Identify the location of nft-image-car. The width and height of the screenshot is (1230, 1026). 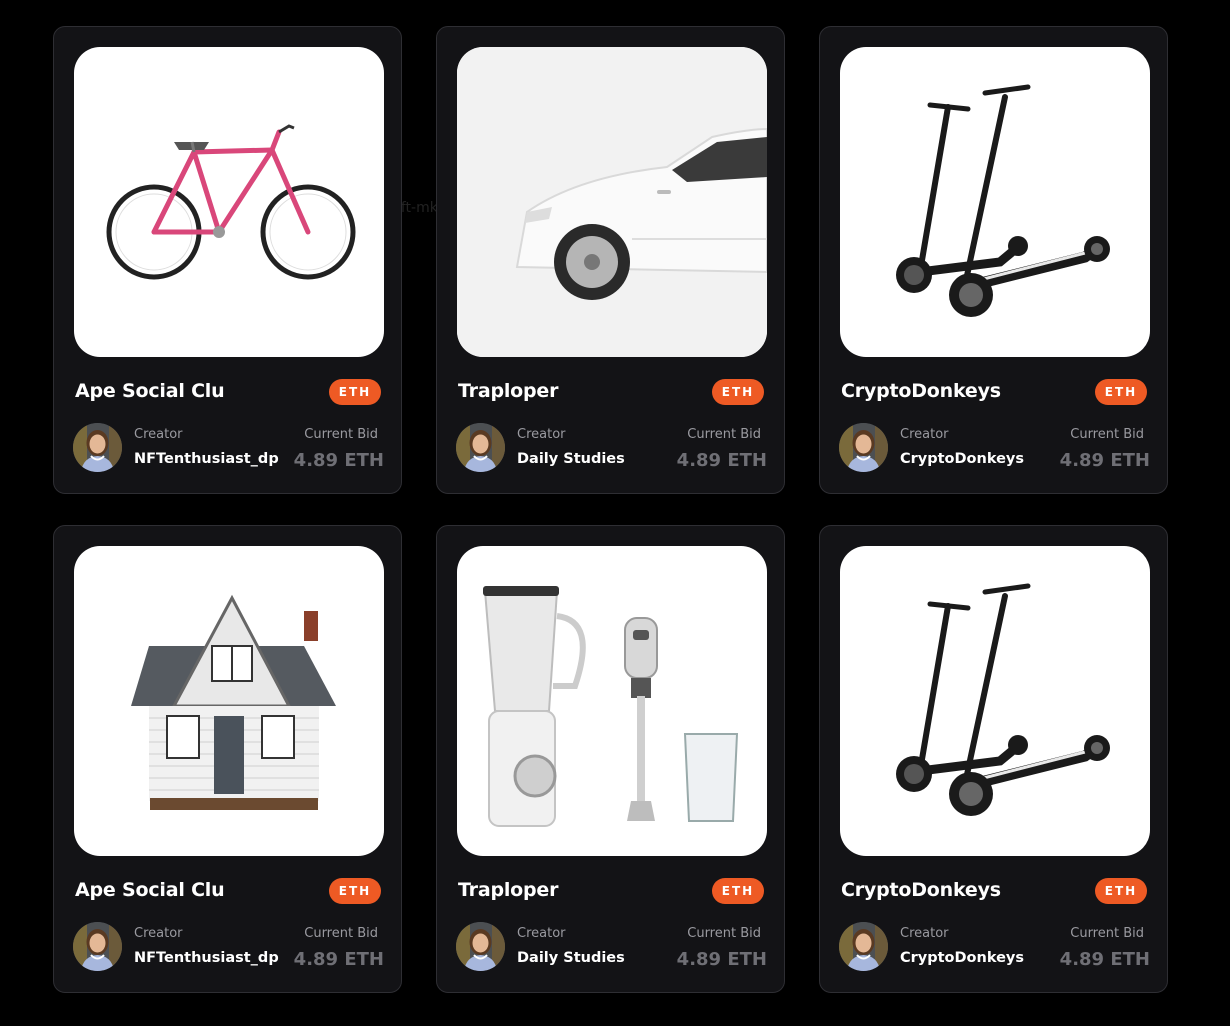
(612, 202).